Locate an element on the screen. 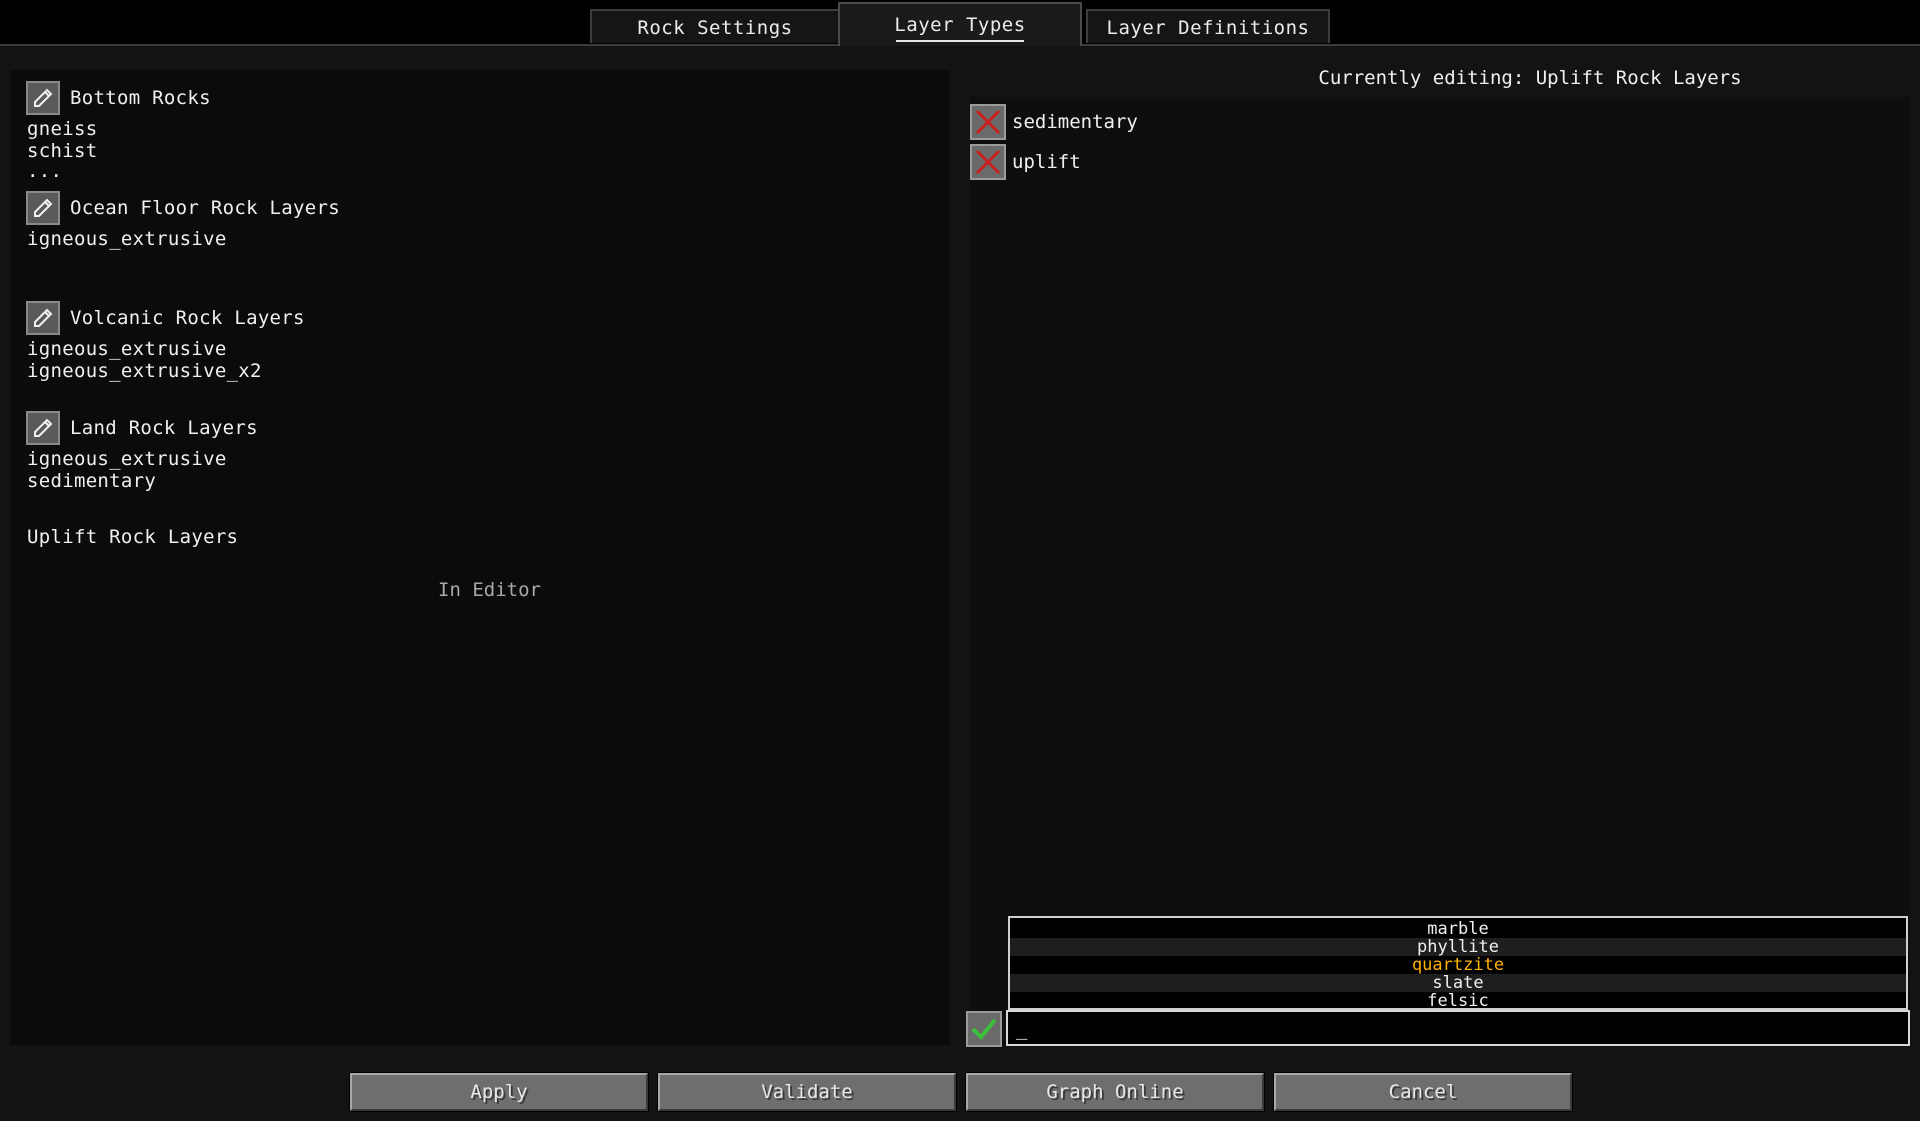  tab-label: Layer Definitions is located at coordinates (1208, 28).